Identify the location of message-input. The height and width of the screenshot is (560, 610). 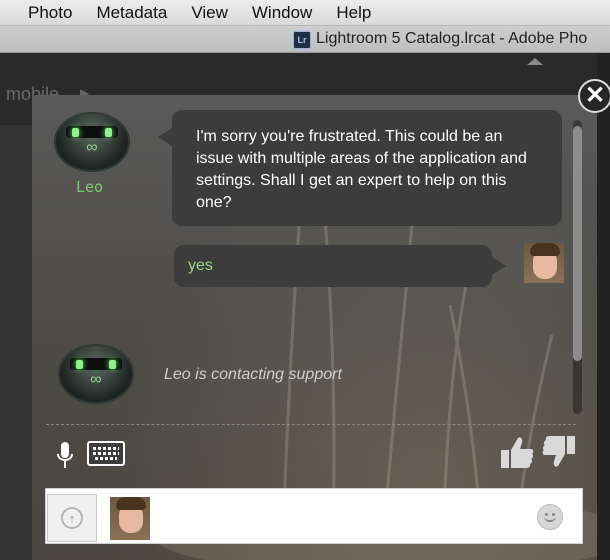
(343, 516).